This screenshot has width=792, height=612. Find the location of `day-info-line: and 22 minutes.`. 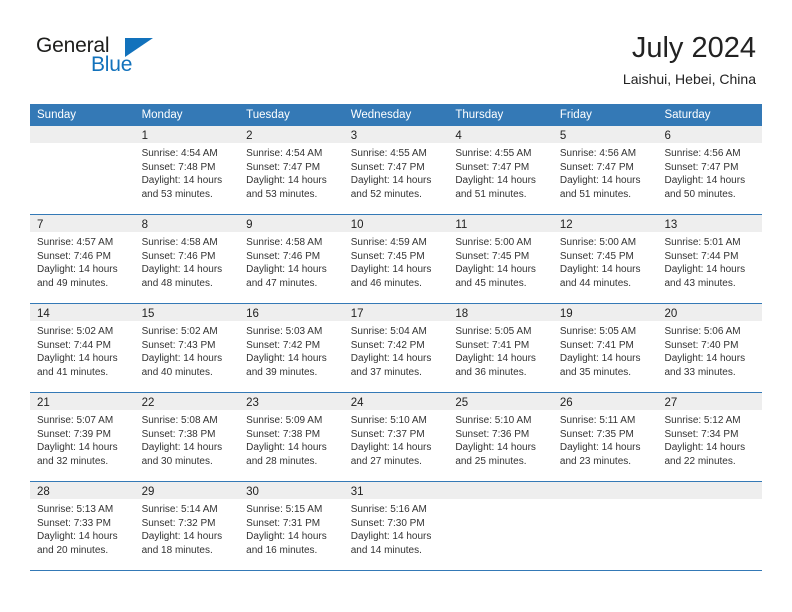

day-info-line: and 22 minutes. is located at coordinates (700, 461).